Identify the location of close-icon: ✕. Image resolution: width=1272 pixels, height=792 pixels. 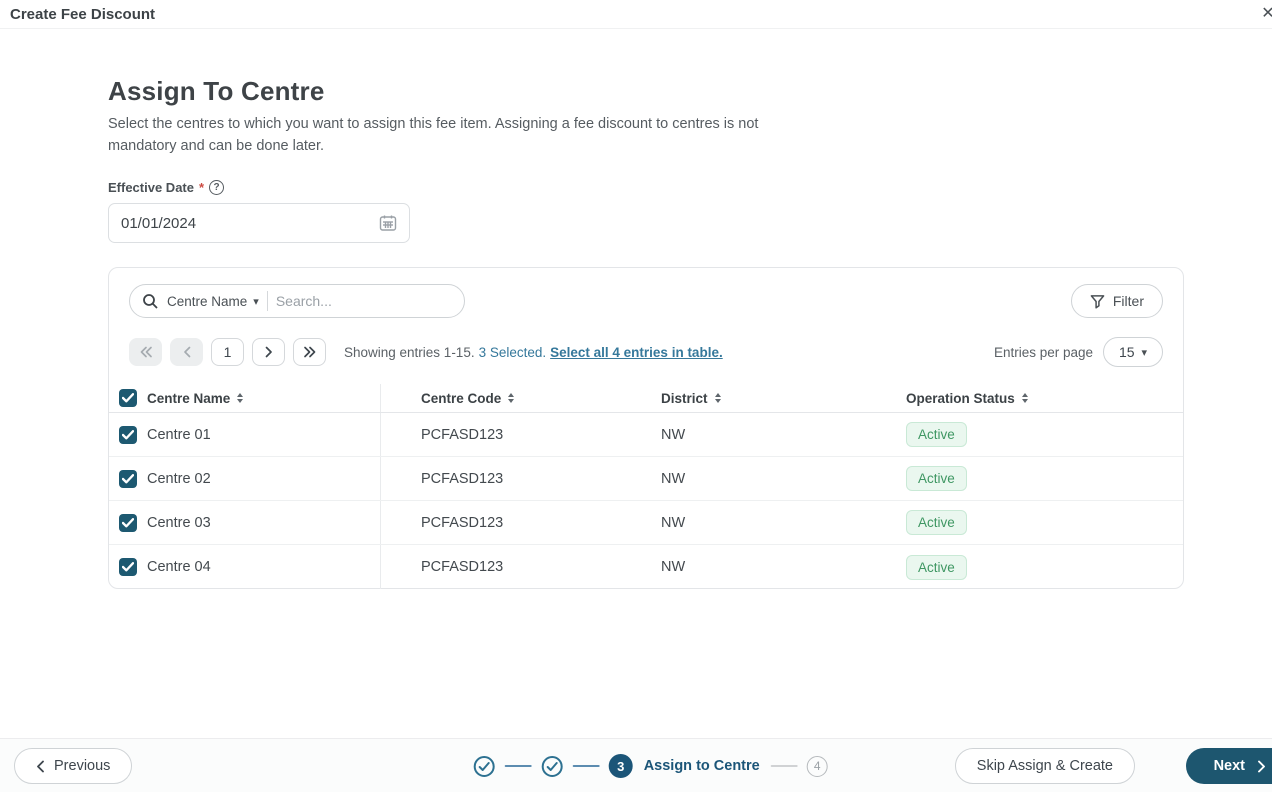
(1264, 14).